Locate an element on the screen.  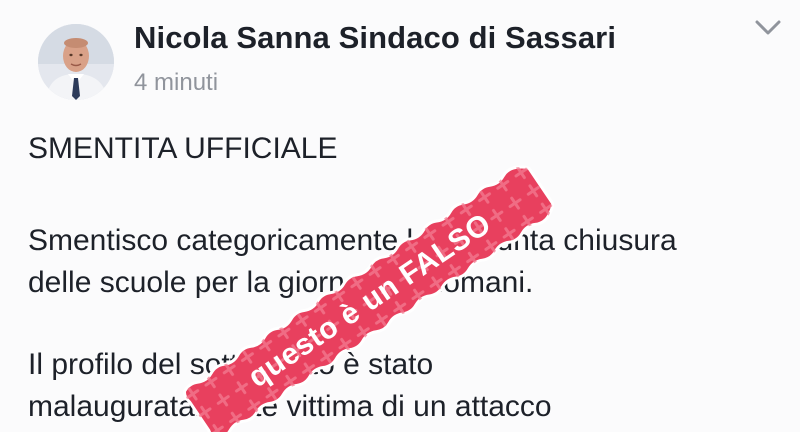
author-avatar is located at coordinates (76, 62).